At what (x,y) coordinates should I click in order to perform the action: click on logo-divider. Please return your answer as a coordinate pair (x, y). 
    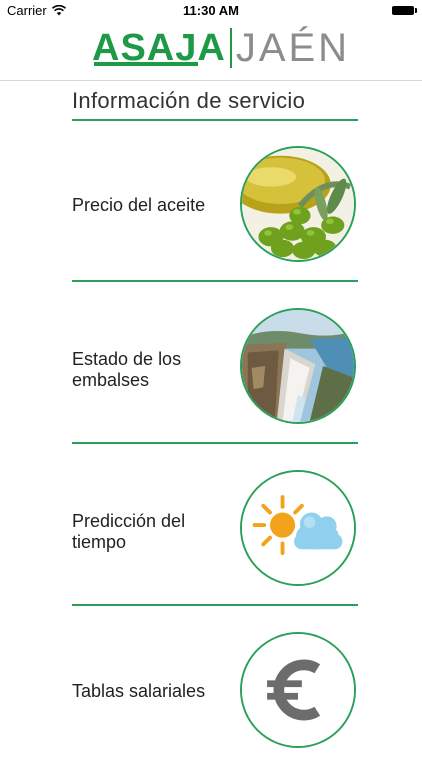
    Looking at the image, I should click on (230, 48).